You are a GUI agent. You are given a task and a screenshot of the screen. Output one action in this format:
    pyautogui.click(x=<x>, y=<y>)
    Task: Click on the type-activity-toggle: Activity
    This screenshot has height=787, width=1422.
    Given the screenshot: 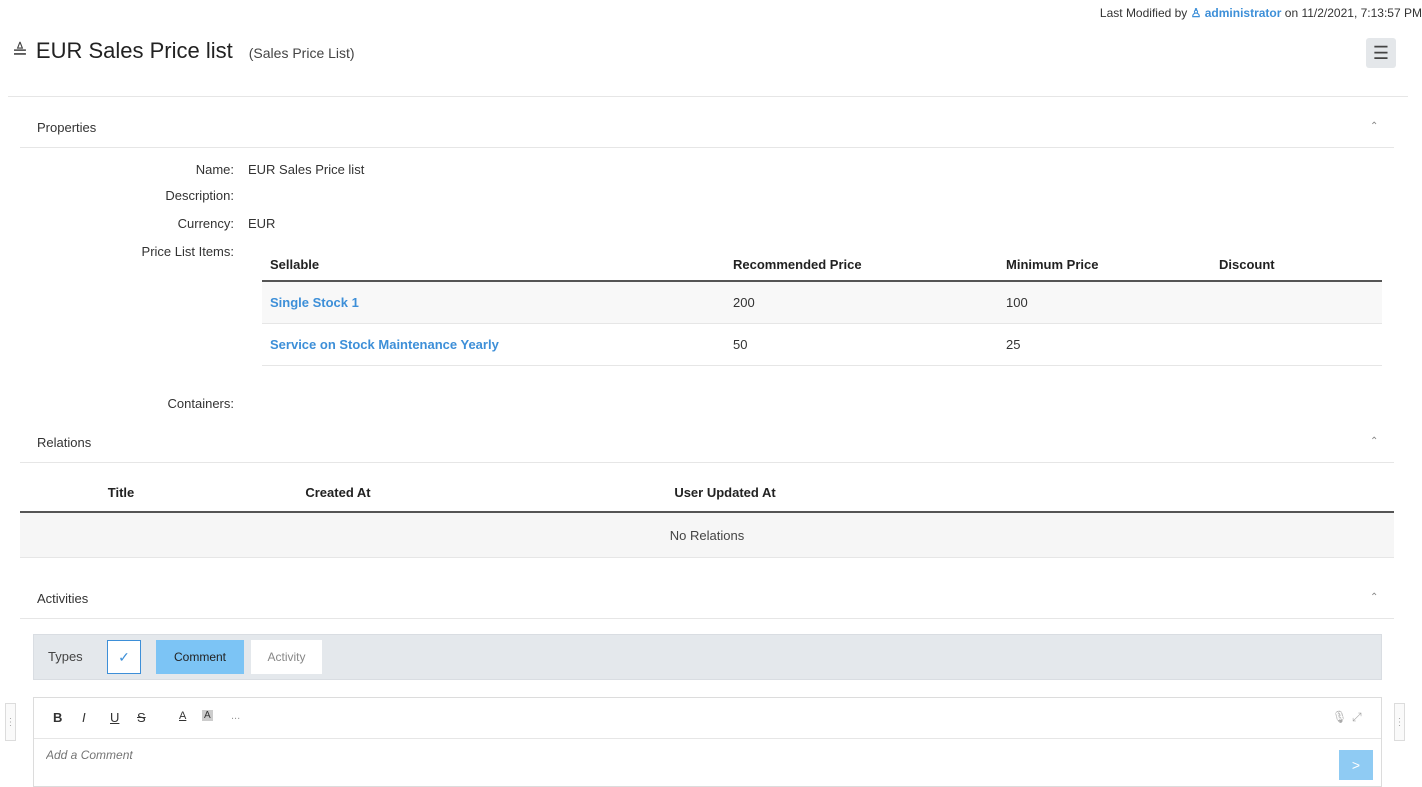 What is the action you would take?
    pyautogui.click(x=286, y=657)
    